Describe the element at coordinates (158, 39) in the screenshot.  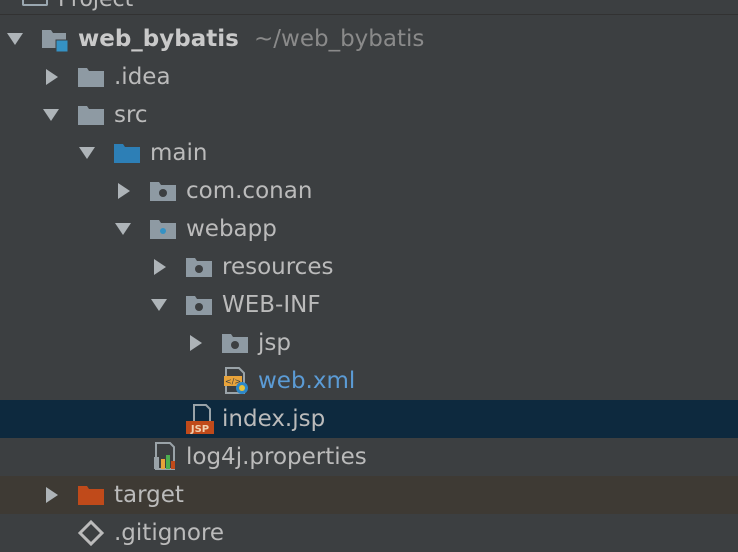
I see `tree-label-root: web_bybatis` at that location.